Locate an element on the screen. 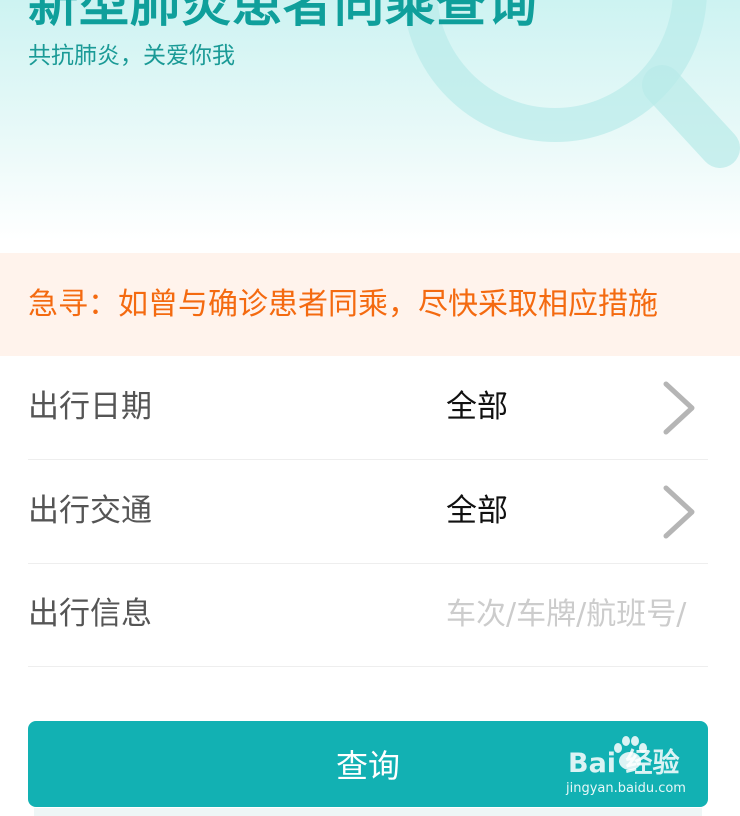  page-subtitle: 共抗肺炎，关爱你我 is located at coordinates (131, 56).